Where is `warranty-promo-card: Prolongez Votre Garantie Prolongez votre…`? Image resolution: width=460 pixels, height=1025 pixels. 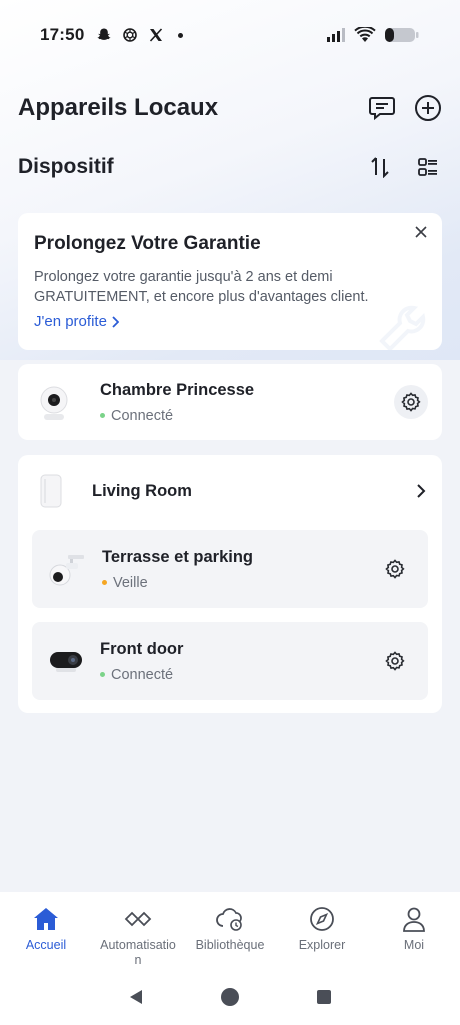
warranty-promo-card: Prolongez Votre Garantie Prolongez votre… is located at coordinates (230, 281).